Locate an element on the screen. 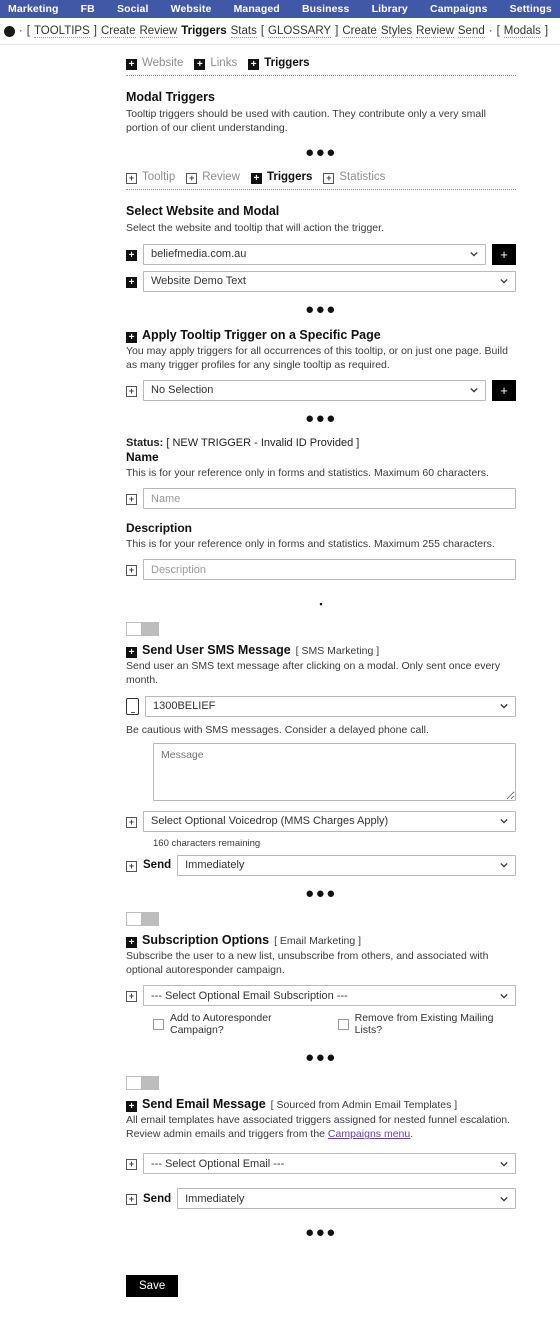 The width and height of the screenshot is (560, 1323). section-tabs-top: + Website + Links + Triggers is located at coordinates (321, 63).